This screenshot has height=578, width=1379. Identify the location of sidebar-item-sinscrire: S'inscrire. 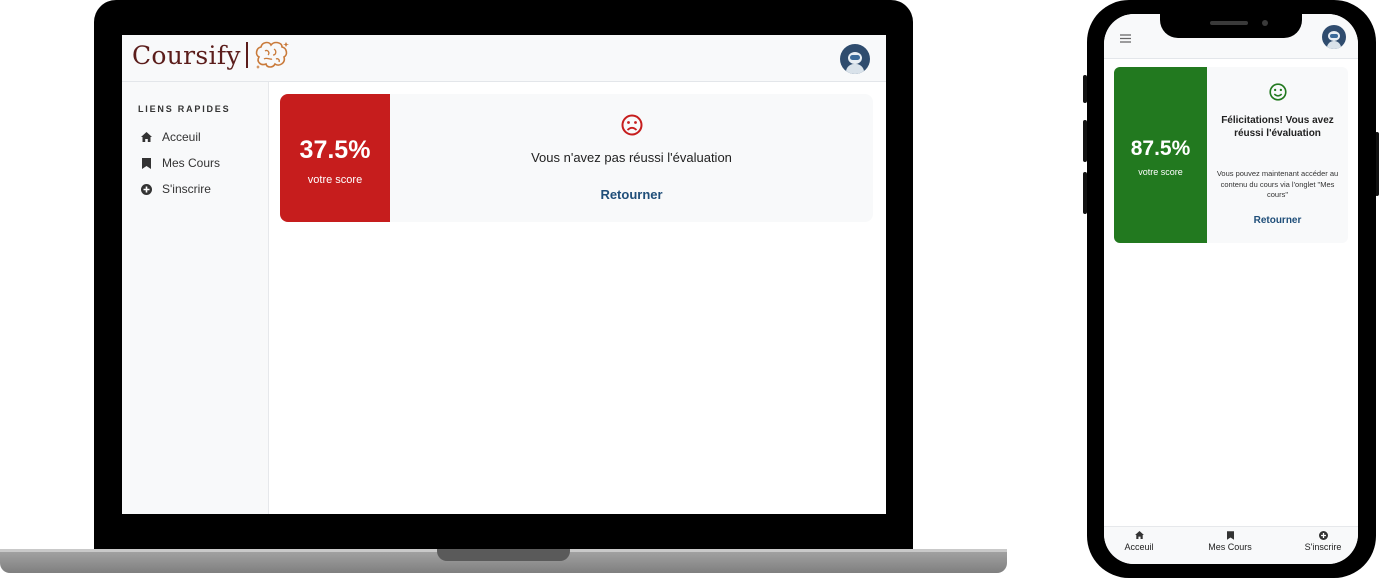
(175, 189).